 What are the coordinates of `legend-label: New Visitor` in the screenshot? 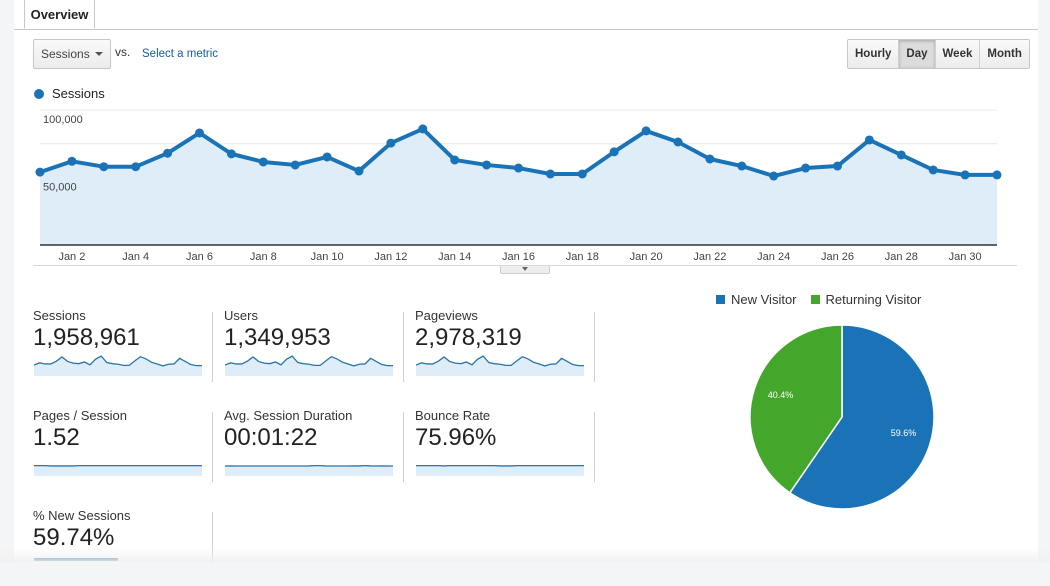 It's located at (764, 299).